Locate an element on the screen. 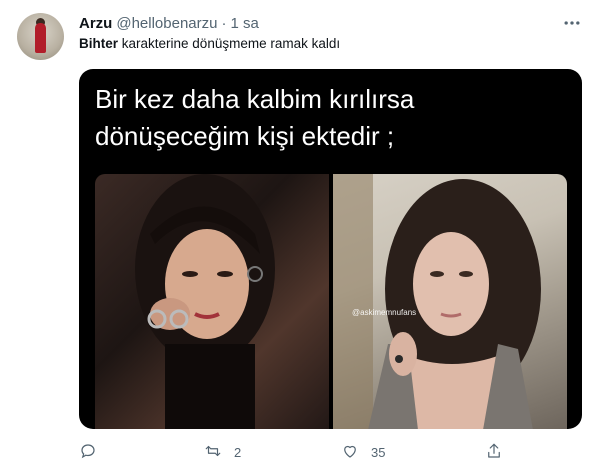  retweet-count: 2 is located at coordinates (238, 452).